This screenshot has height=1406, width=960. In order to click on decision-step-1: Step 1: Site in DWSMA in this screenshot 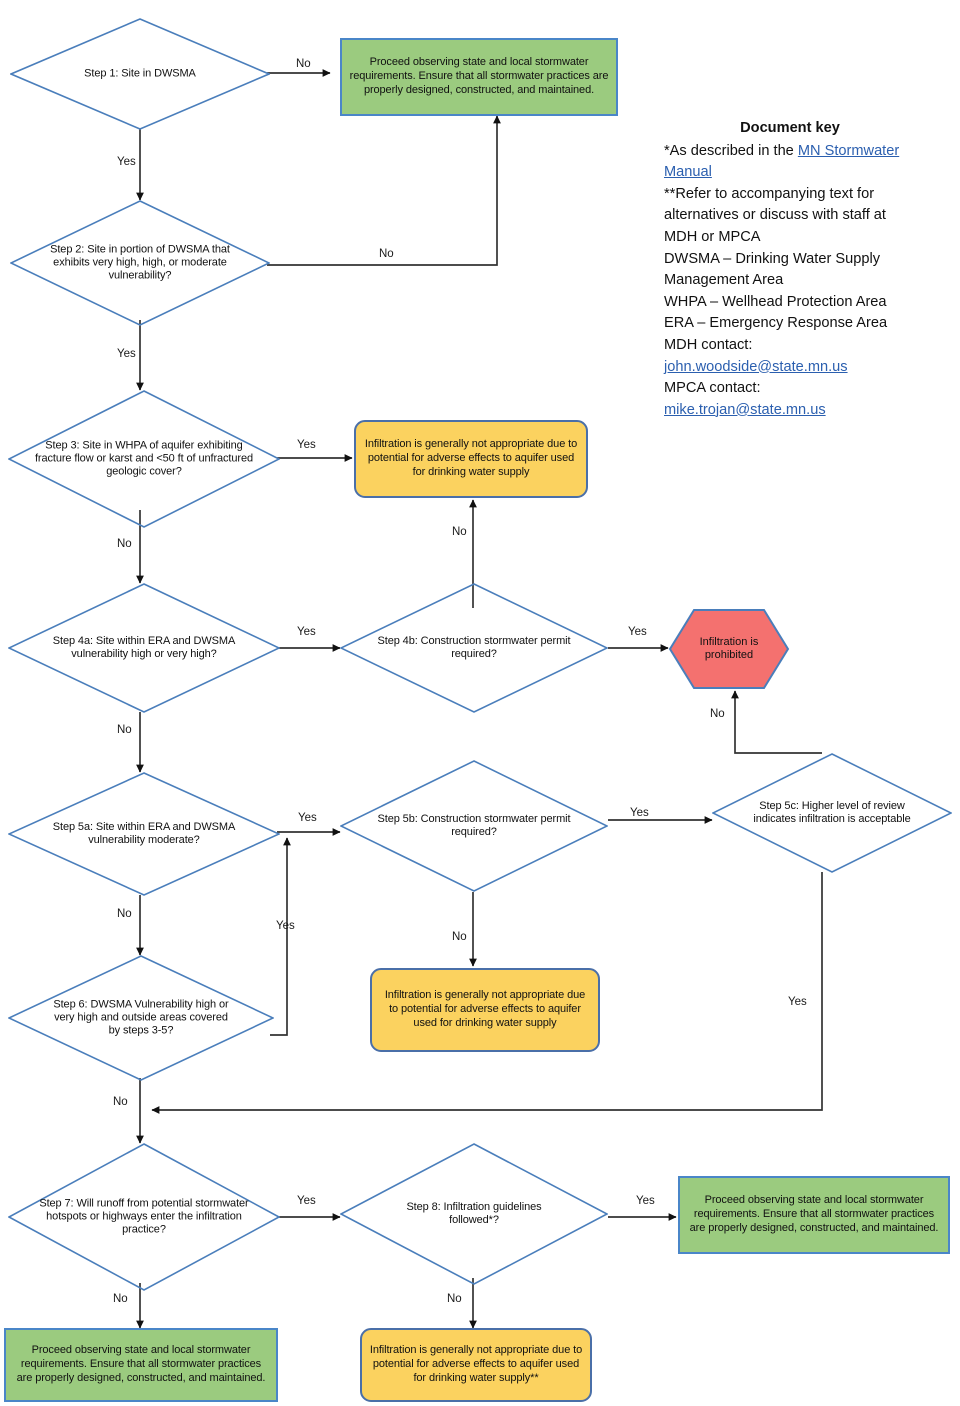, I will do `click(140, 74)`.